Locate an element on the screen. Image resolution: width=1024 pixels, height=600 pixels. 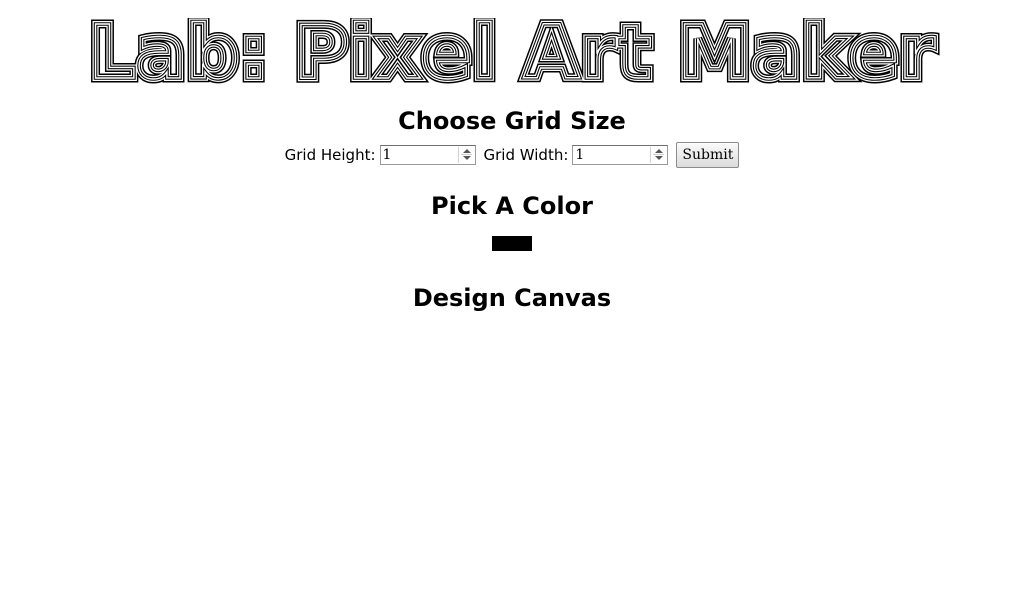
grid-size-heading: Choose Grid Size is located at coordinates (512, 121).